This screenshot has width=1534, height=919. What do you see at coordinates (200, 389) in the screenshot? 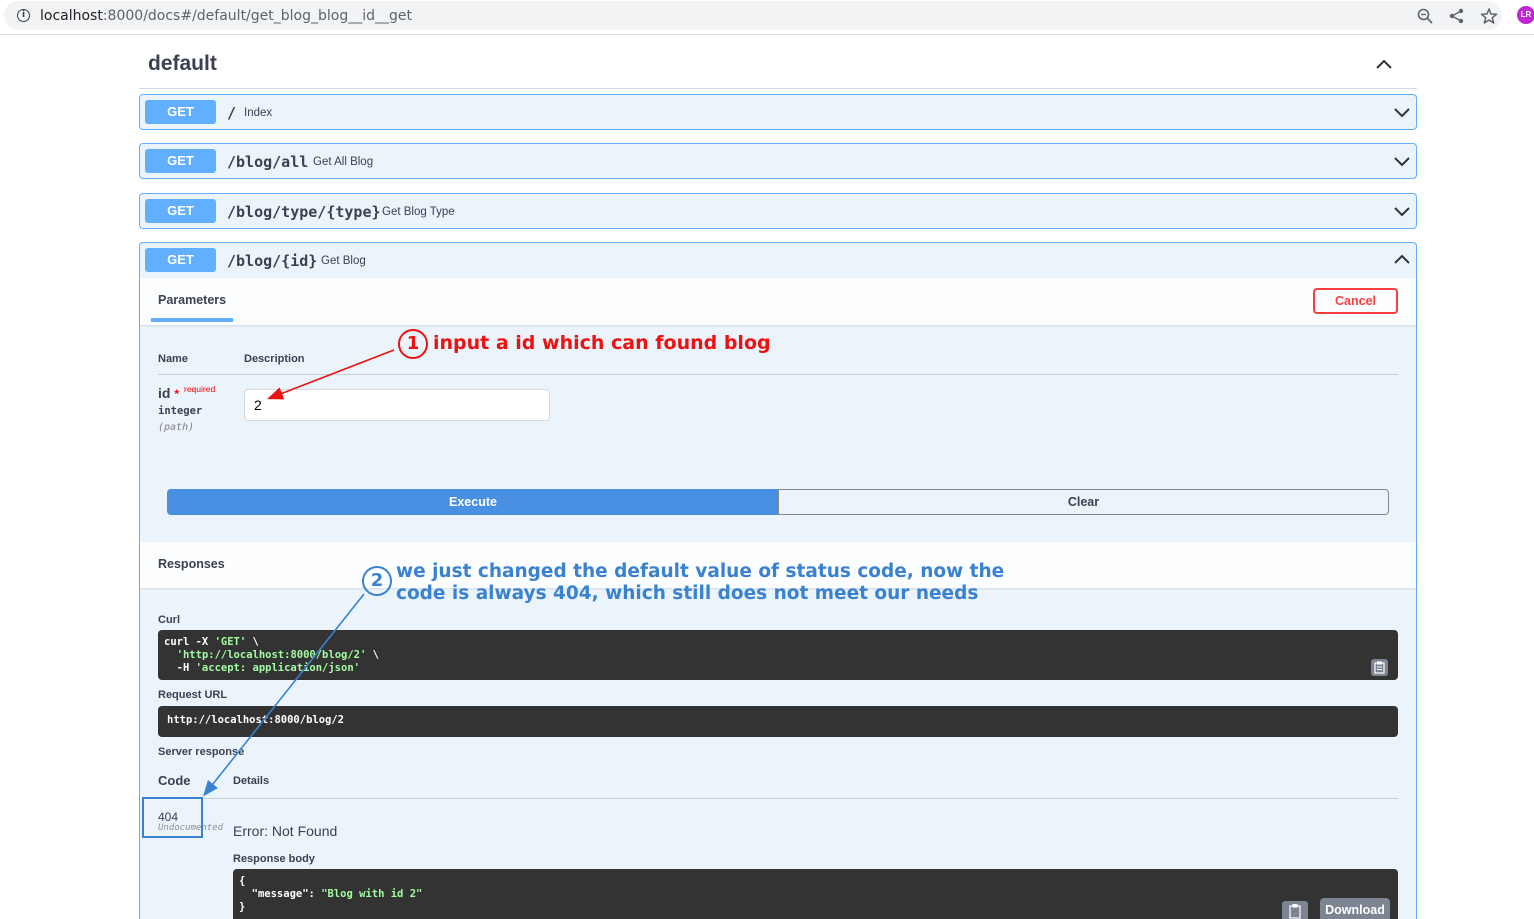
I see `required-label: required` at bounding box center [200, 389].